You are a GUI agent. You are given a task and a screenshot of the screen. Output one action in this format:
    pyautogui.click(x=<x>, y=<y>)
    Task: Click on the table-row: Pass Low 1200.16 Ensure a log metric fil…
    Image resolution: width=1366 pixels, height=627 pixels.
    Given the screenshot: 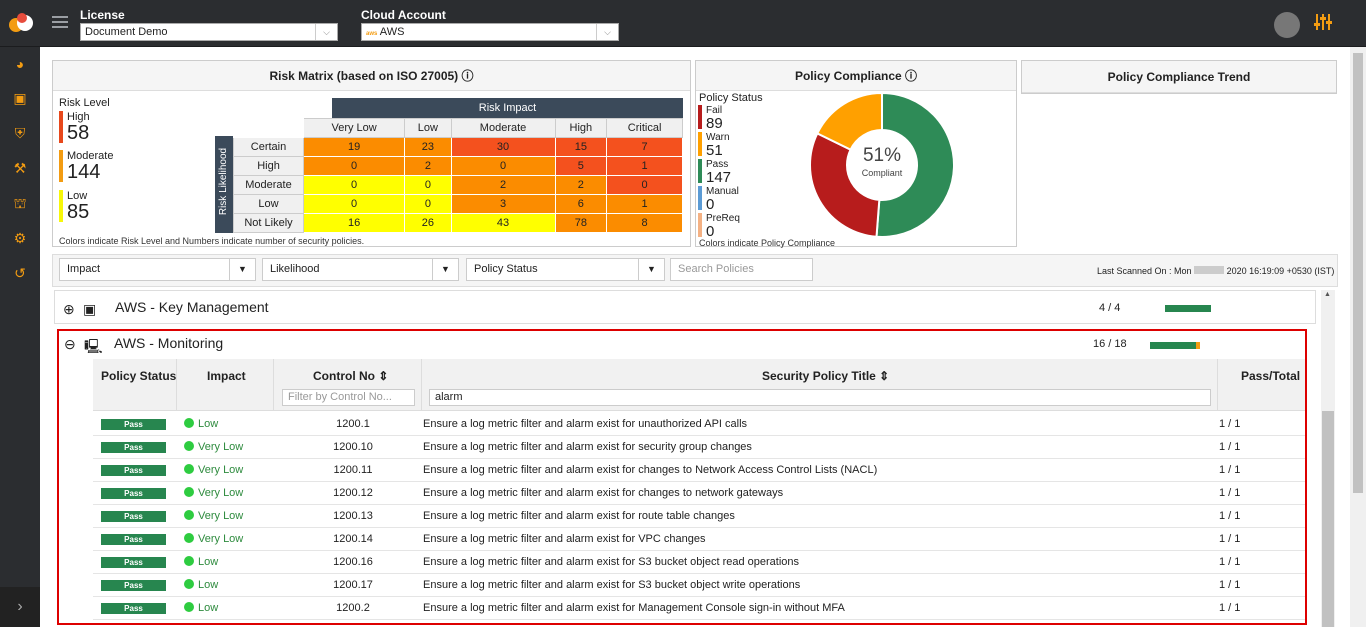 What is the action you would take?
    pyautogui.click(x=699, y=562)
    